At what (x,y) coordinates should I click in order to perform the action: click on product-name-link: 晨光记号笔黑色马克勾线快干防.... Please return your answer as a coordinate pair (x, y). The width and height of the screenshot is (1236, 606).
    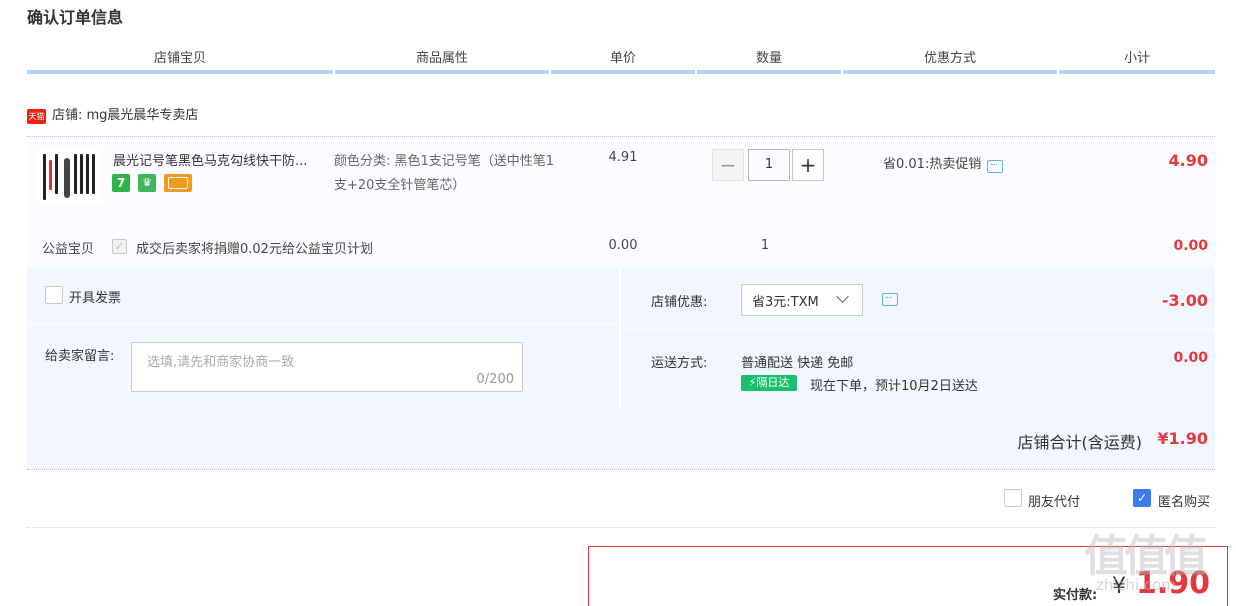
    Looking at the image, I should click on (221, 159).